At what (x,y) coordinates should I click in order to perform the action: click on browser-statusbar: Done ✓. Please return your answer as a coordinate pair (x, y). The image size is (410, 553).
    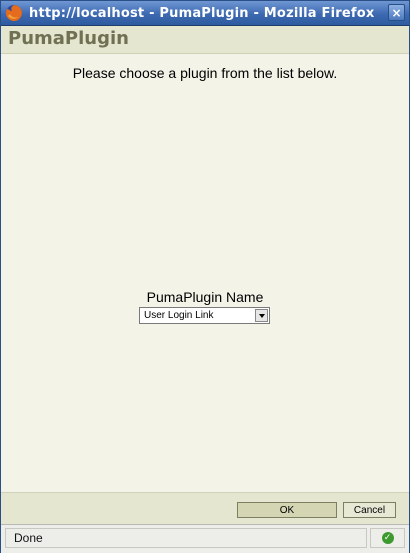
    Looking at the image, I should click on (205, 538).